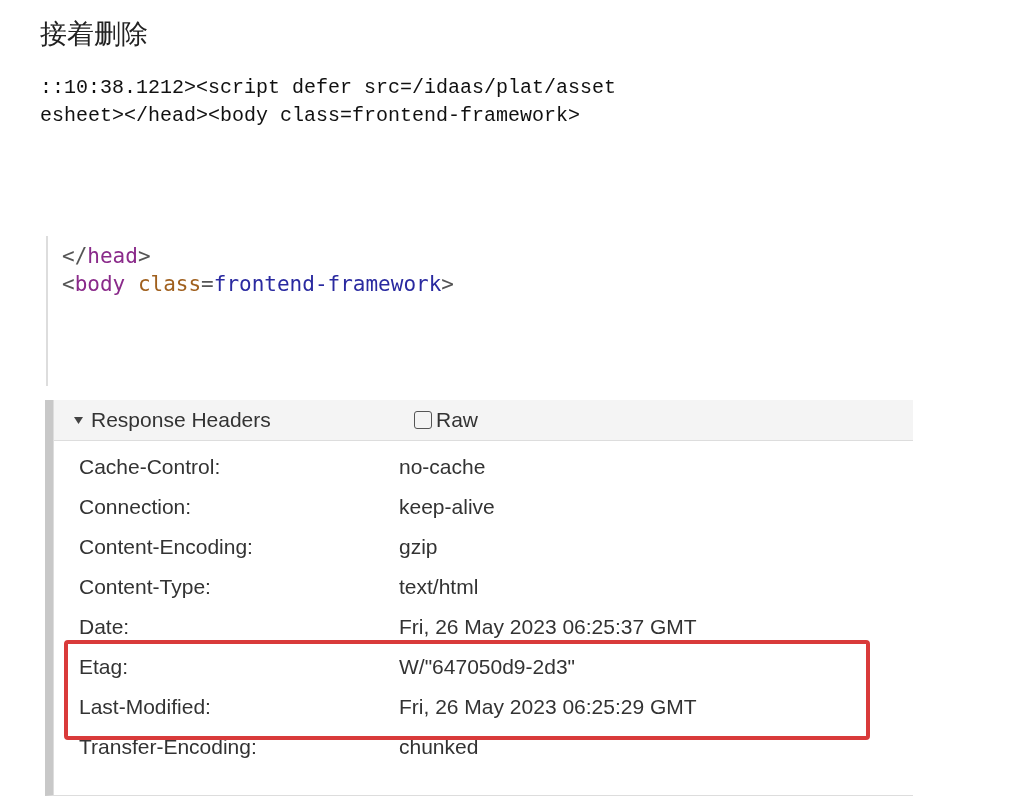  I want to click on code-line: </head>, so click(106, 256).